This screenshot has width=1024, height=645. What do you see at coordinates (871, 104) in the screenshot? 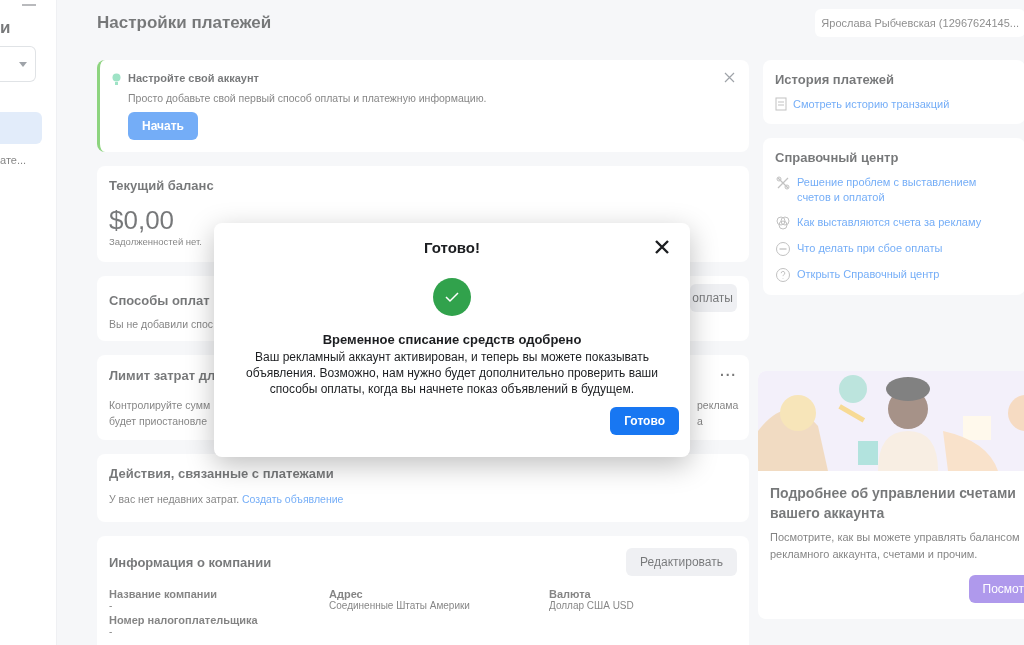
I see `history-link: Смотреть историю транзакций` at bounding box center [871, 104].